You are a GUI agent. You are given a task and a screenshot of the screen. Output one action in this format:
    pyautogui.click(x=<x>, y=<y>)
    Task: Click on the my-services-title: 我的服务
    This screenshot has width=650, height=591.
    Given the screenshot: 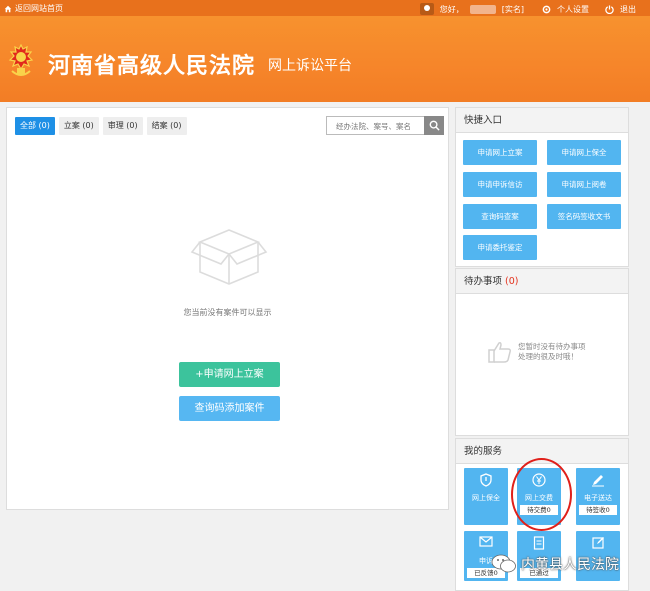 What is the action you would take?
    pyautogui.click(x=542, y=451)
    